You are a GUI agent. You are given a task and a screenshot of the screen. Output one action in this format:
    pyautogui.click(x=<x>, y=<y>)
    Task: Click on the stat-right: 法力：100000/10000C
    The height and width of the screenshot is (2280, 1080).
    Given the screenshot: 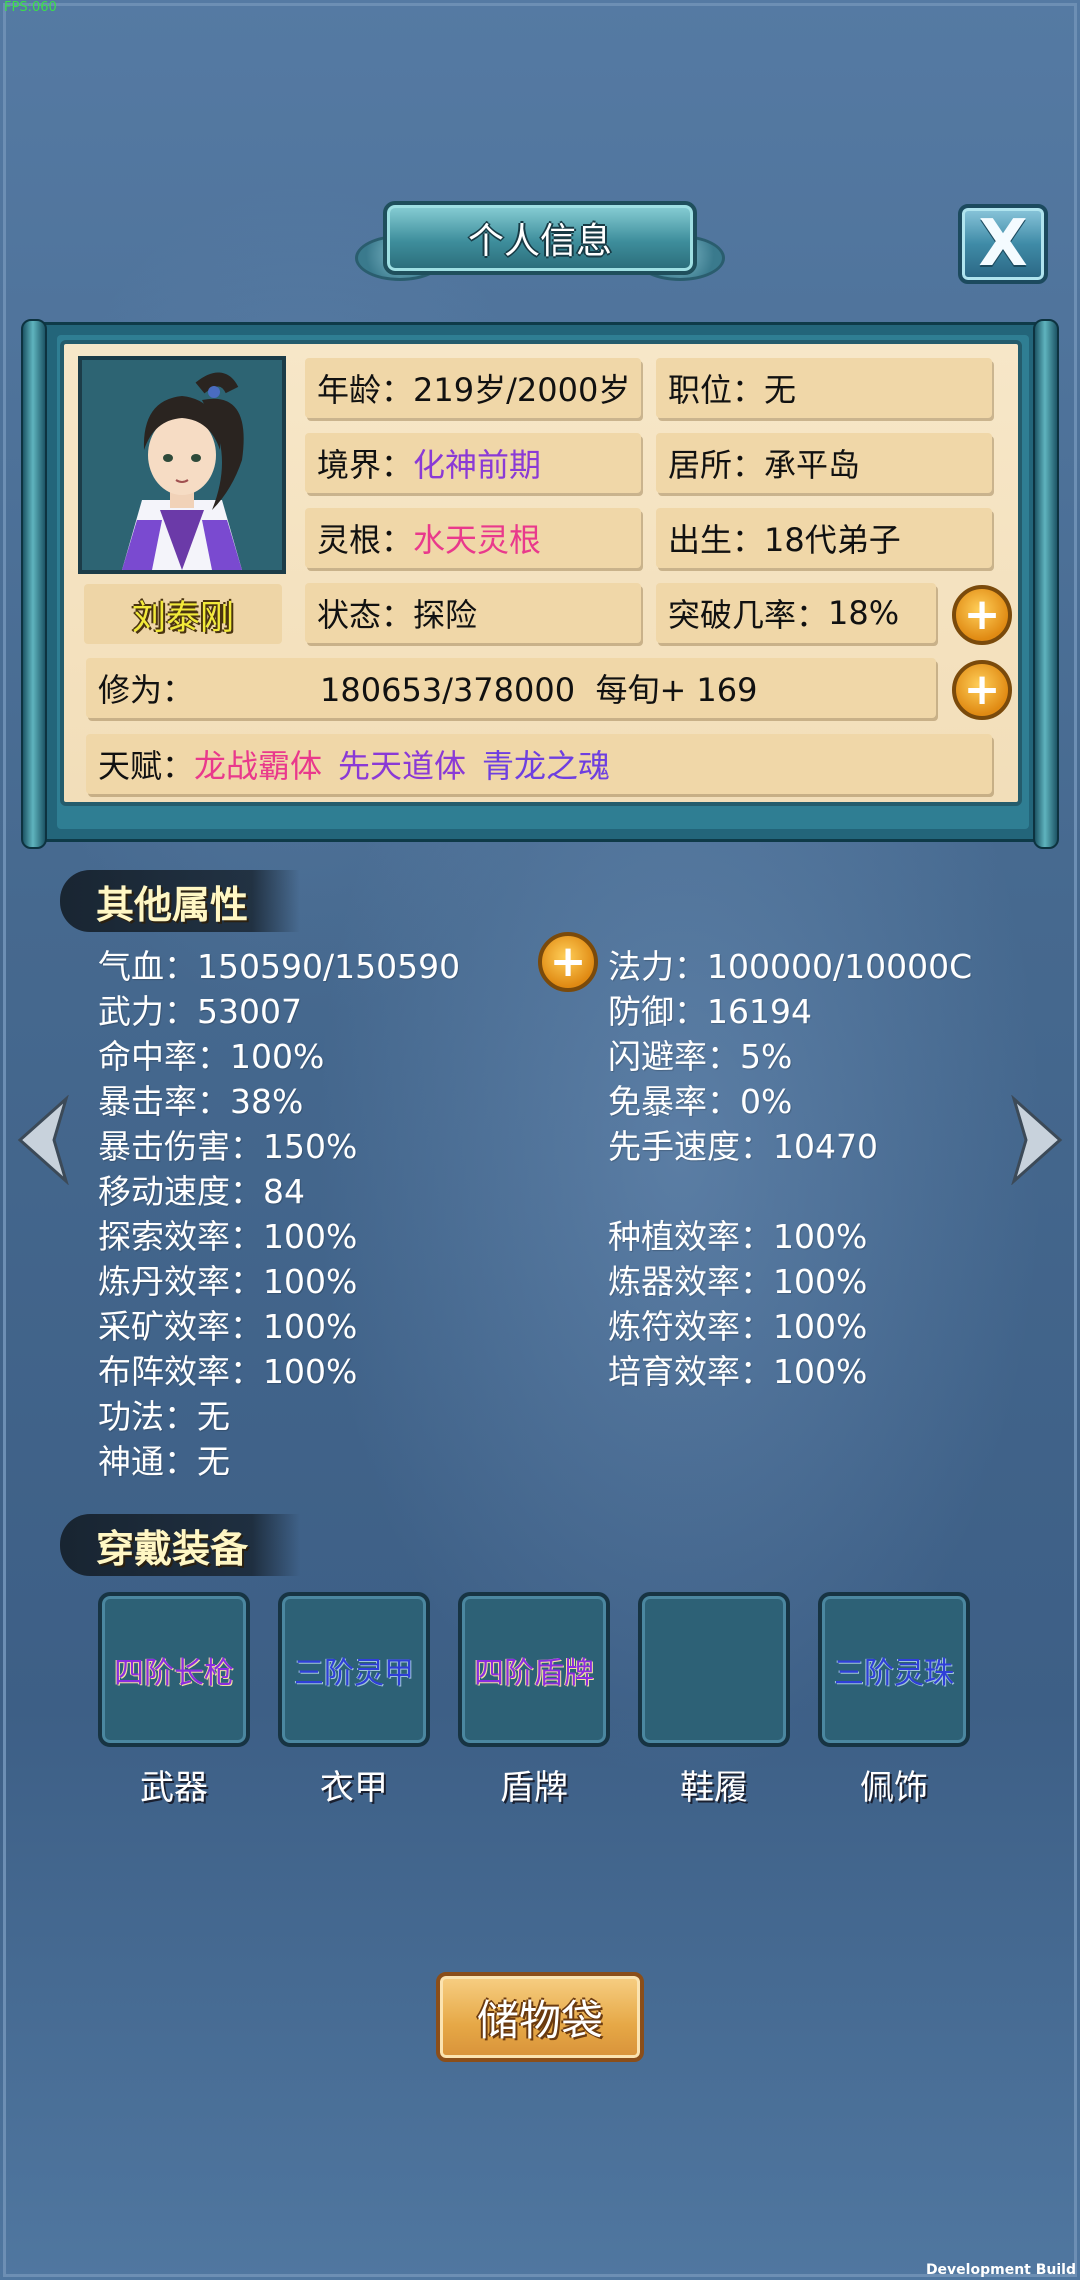 What is the action you would take?
    pyautogui.click(x=790, y=966)
    